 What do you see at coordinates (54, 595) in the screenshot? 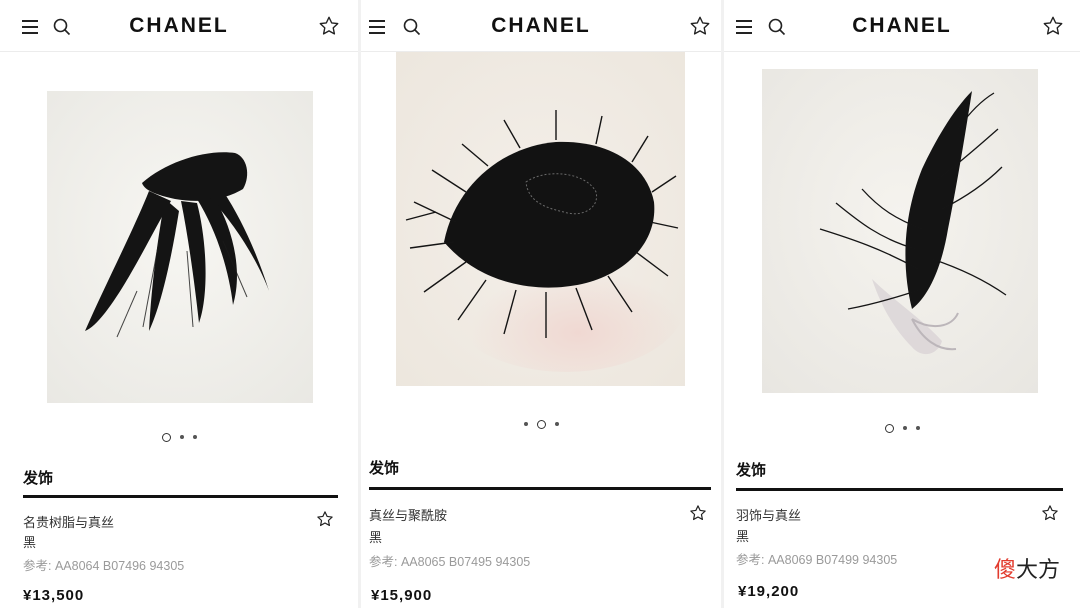
I see `product-price: ¥13,500` at bounding box center [54, 595].